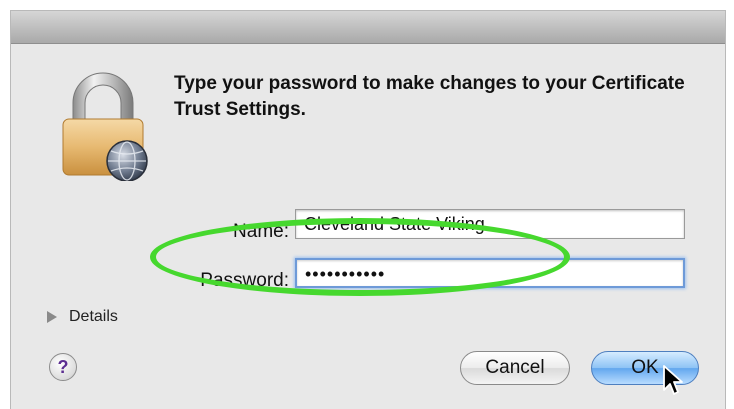 Image resolution: width=734 pixels, height=409 pixels. What do you see at coordinates (105, 126) in the screenshot?
I see `lock-globe-icon` at bounding box center [105, 126].